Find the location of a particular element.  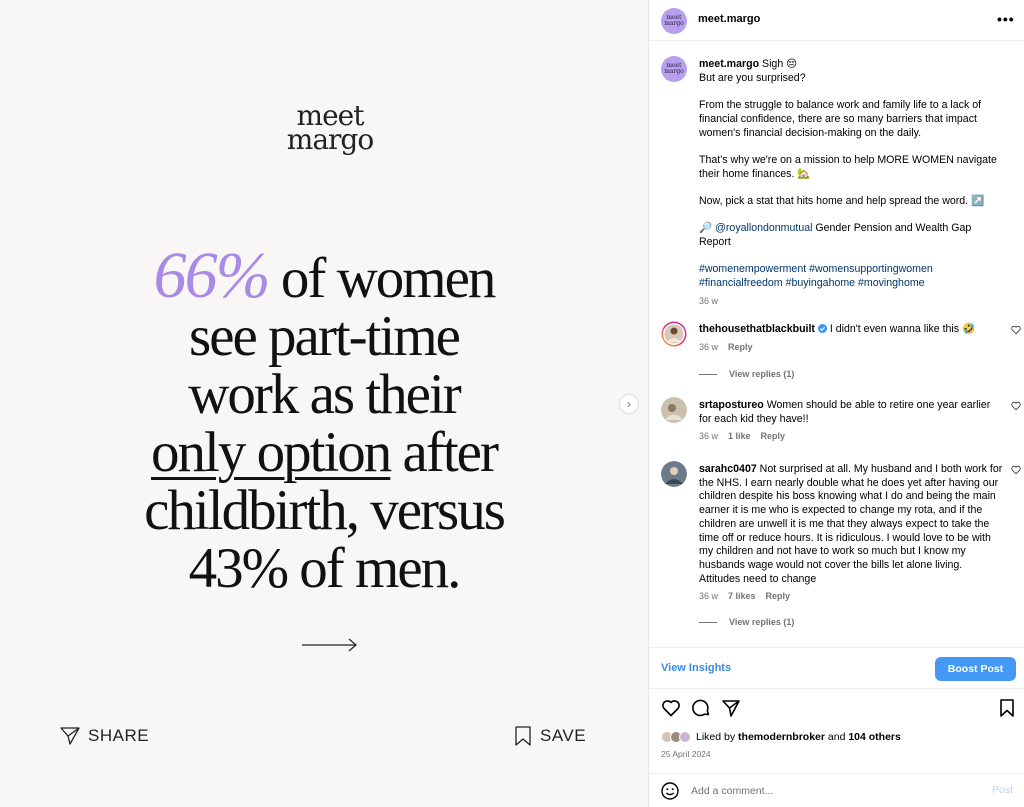

boost-post-button: Boost Post is located at coordinates (975, 669).